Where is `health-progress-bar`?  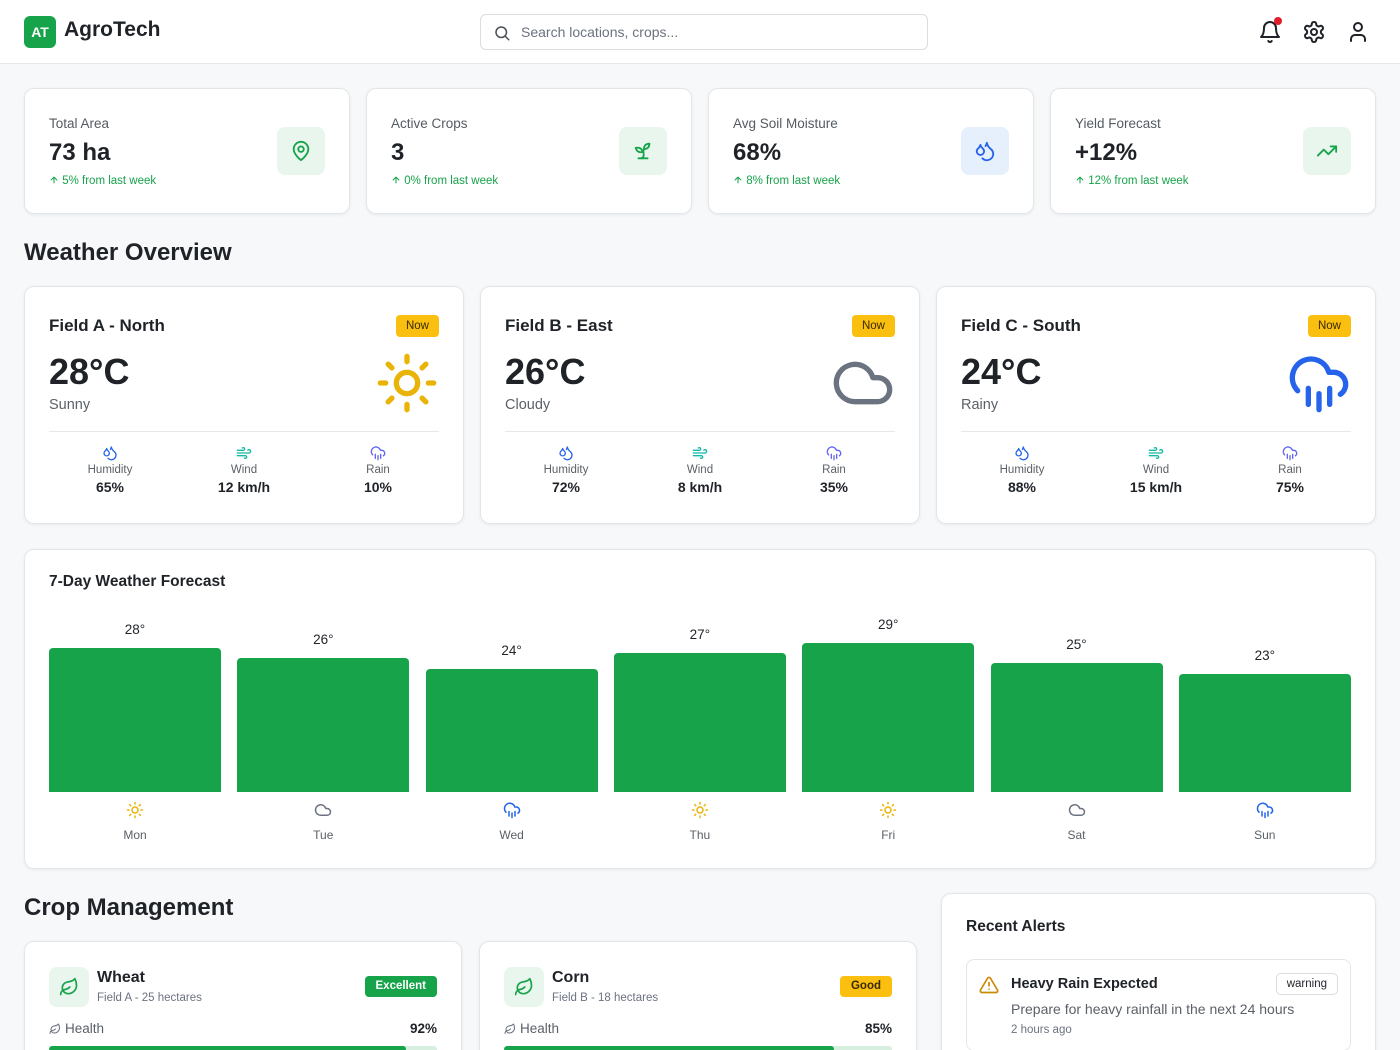
health-progress-bar is located at coordinates (698, 1048).